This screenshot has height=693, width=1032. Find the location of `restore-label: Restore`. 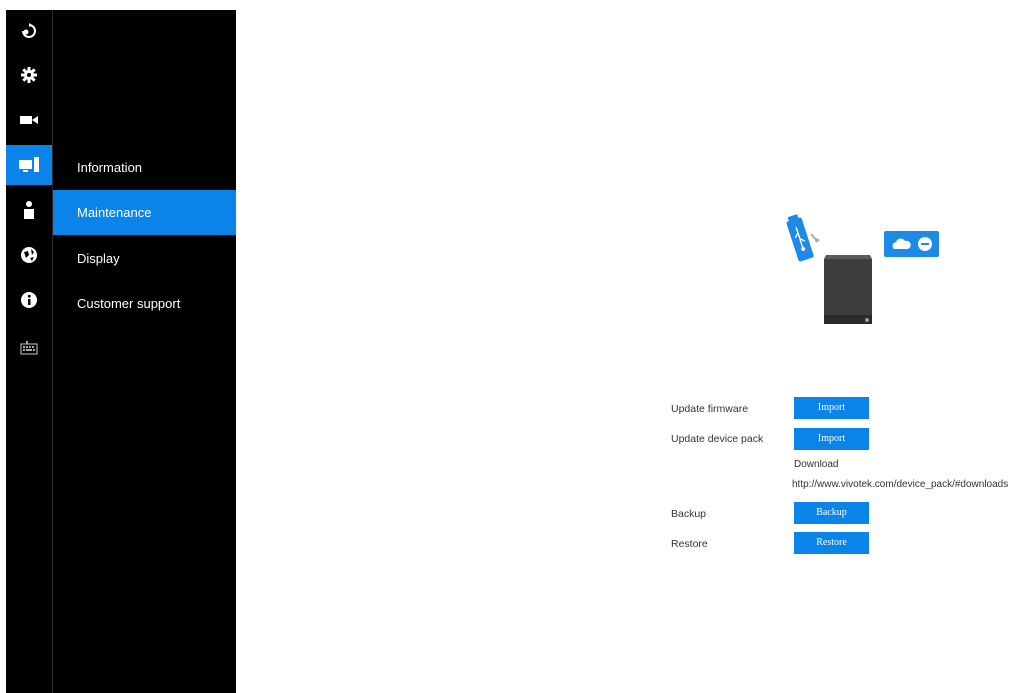

restore-label: Restore is located at coordinates (689, 544).